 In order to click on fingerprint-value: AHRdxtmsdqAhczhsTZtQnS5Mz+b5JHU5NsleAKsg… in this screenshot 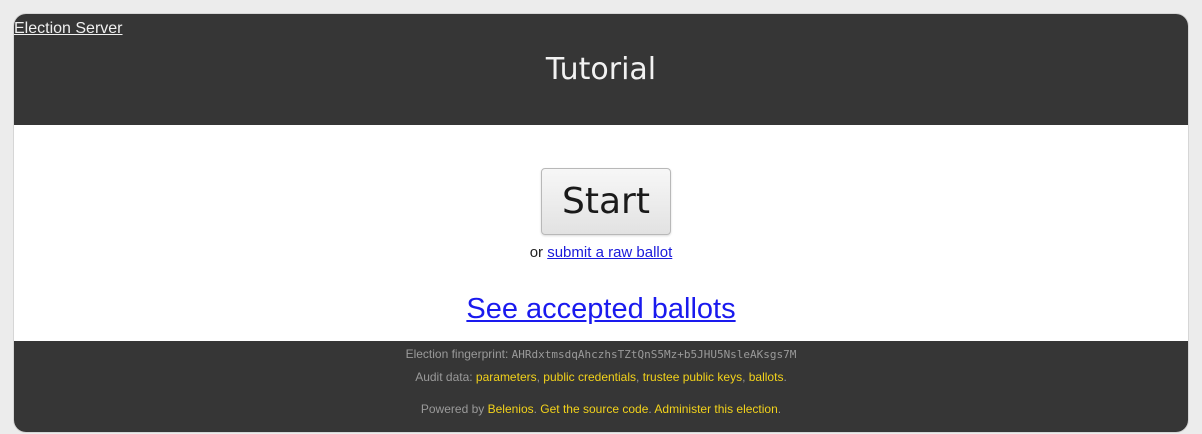, I will do `click(654, 354)`.